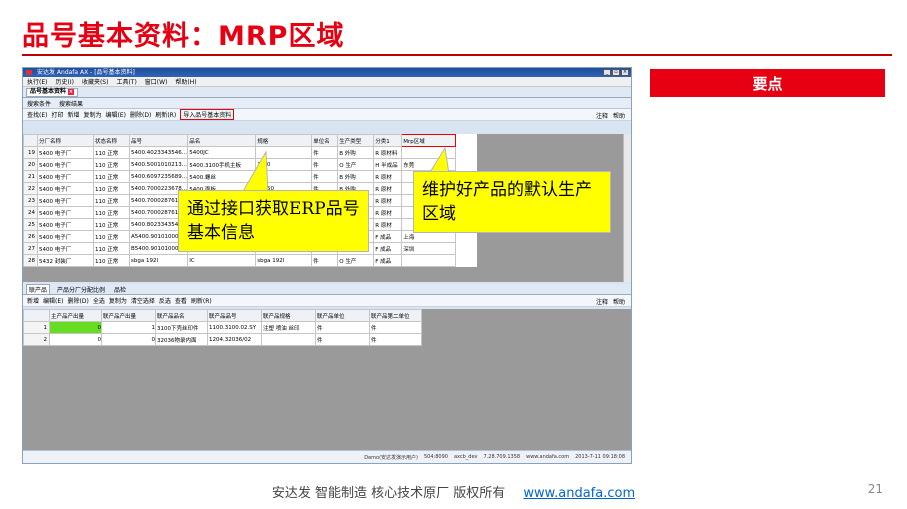  Describe the element at coordinates (201, 300) in the screenshot. I see `lower-refresh-button: 刷新(R)` at that location.